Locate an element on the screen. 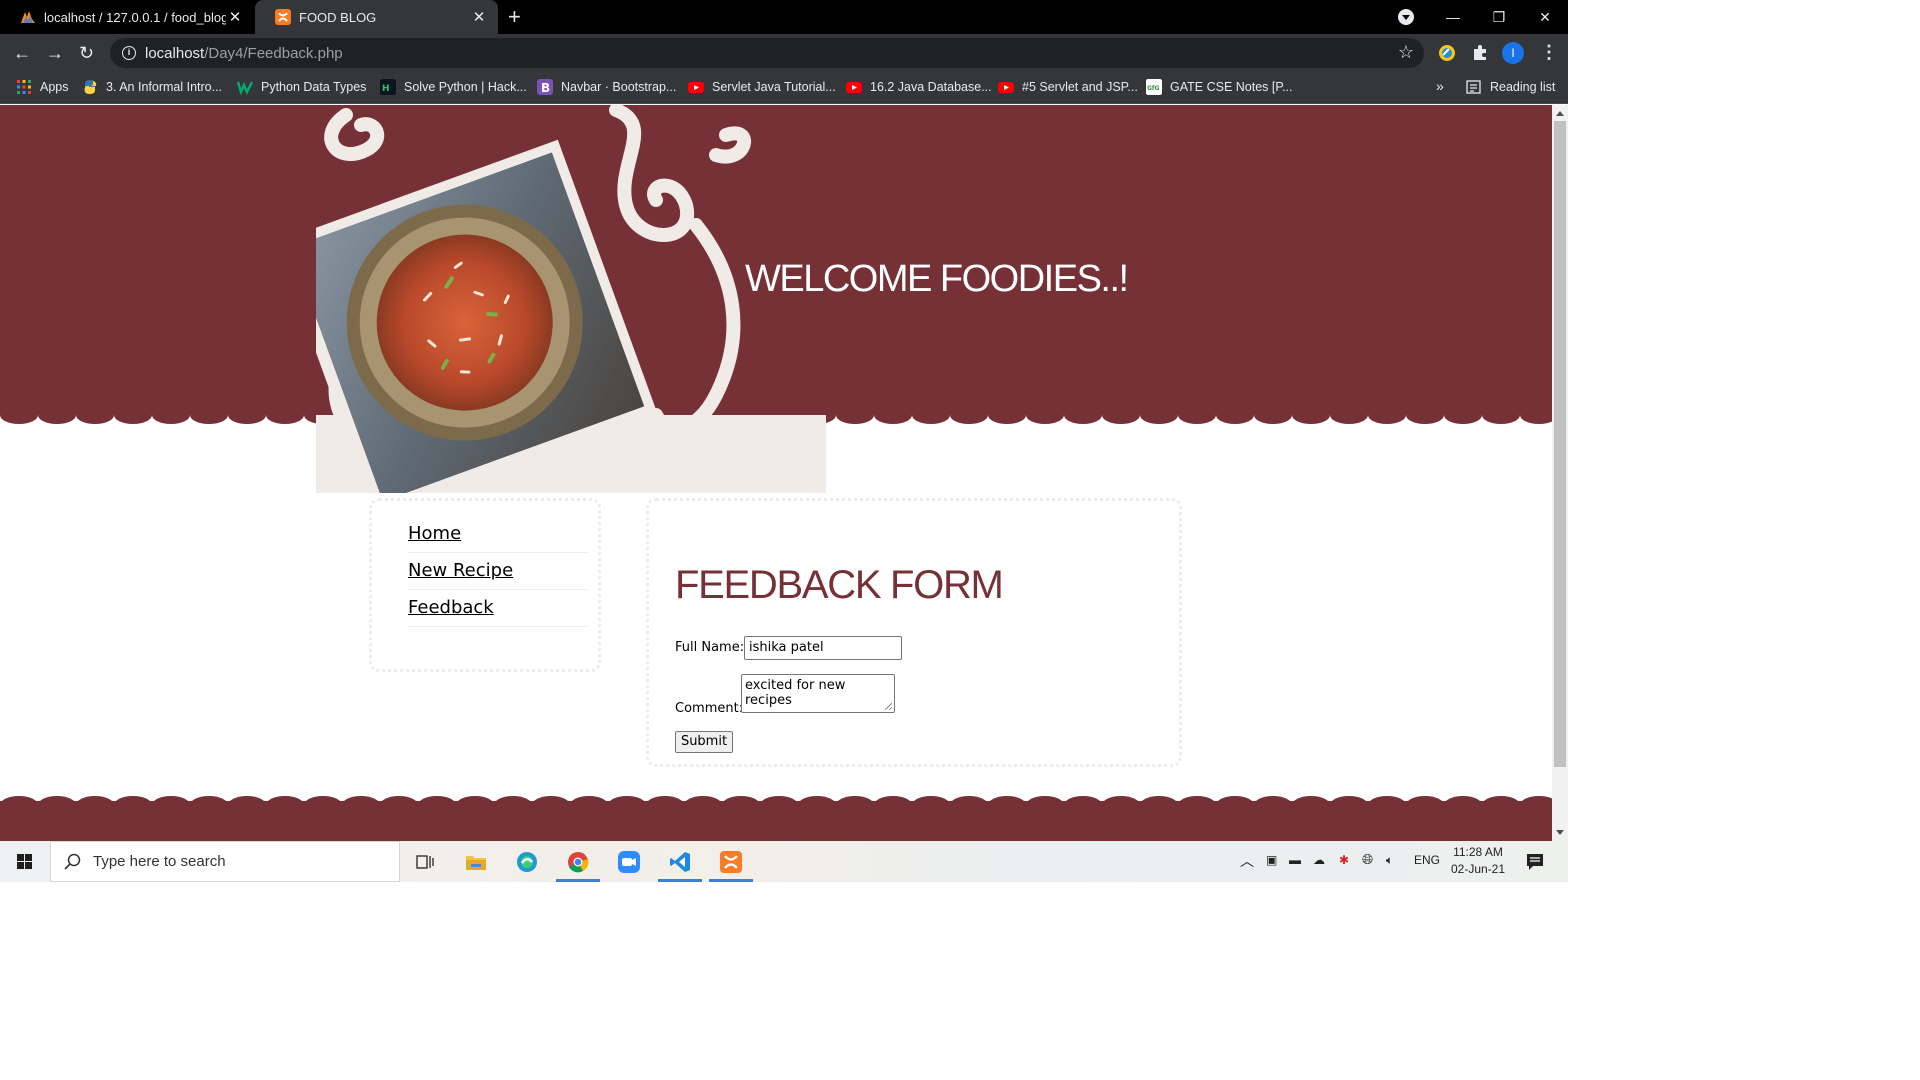  bookmark-item: Python Data Types is located at coordinates (301, 87).